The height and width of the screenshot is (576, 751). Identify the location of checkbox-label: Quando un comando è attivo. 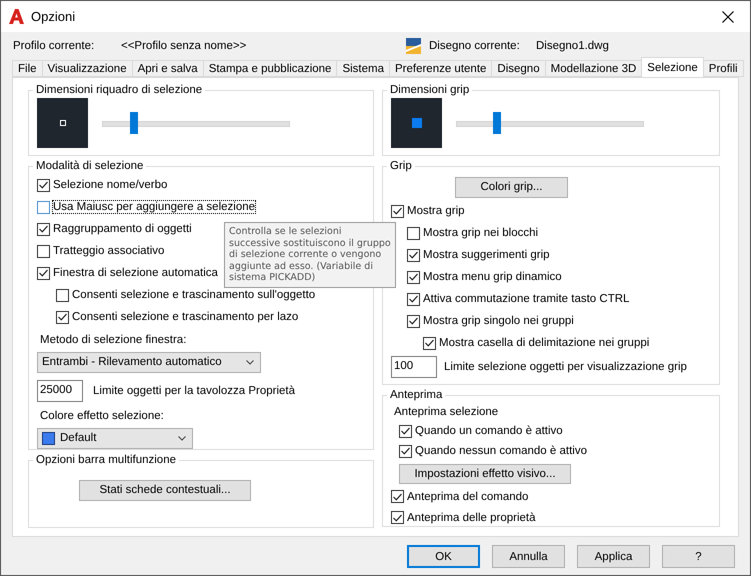
(489, 431).